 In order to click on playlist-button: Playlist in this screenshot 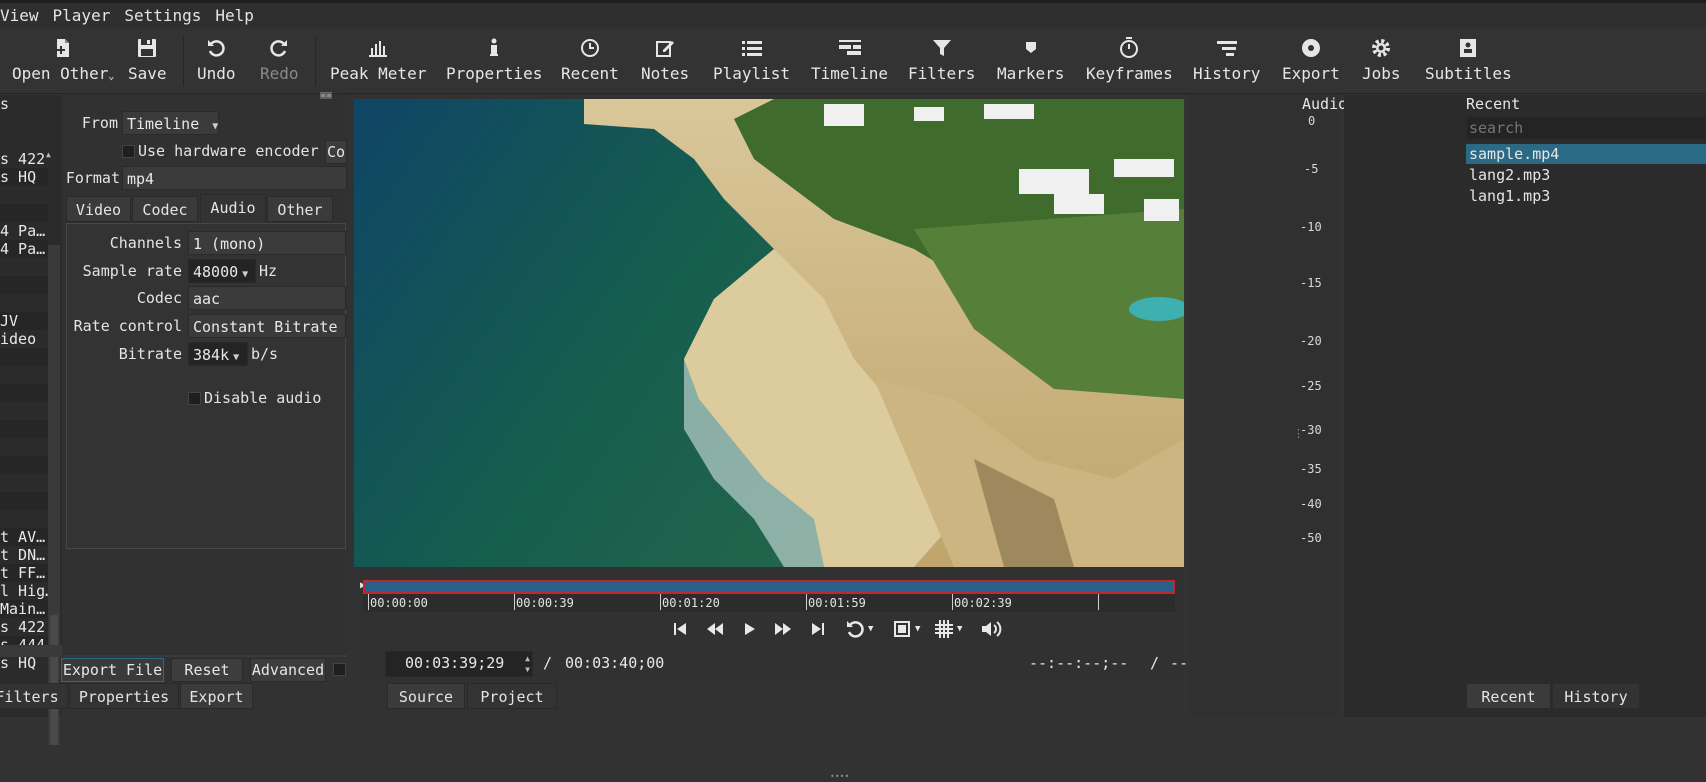, I will do `click(751, 62)`.